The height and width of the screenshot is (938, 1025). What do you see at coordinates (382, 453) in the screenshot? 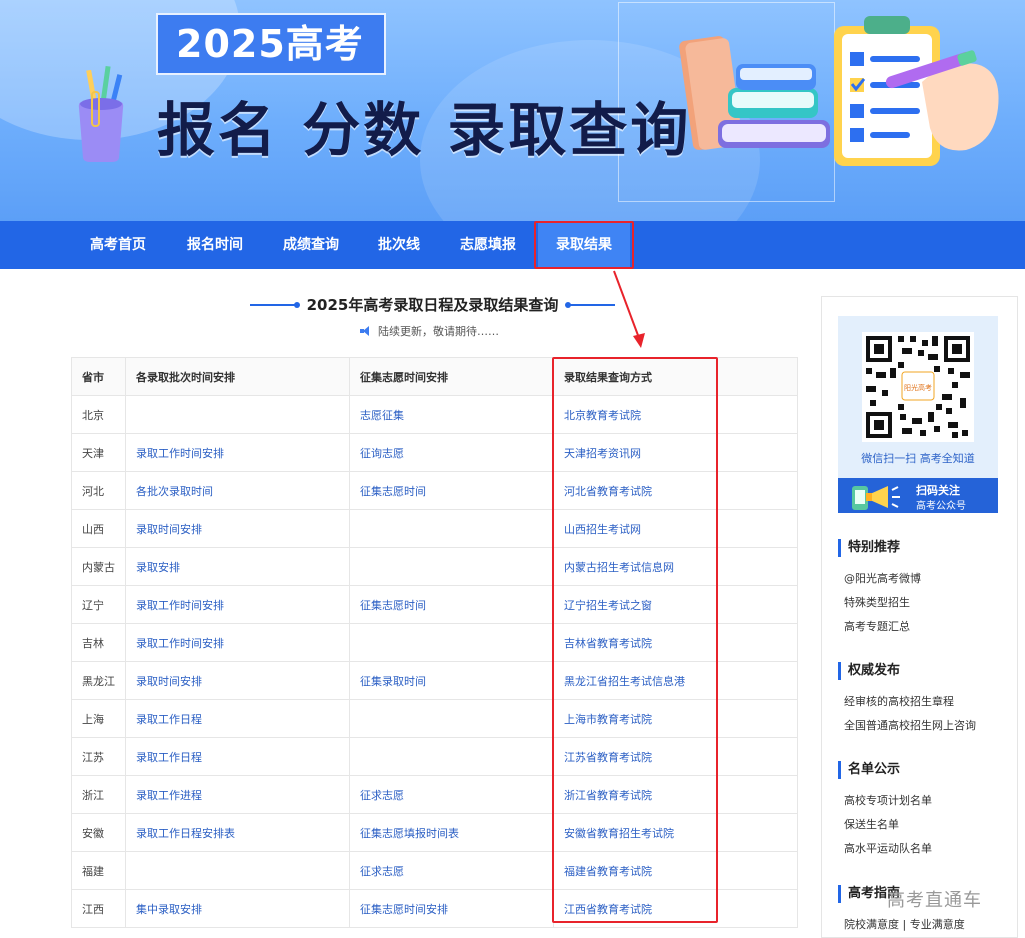
I see `link-solicitation-schedule: 征询志愿` at bounding box center [382, 453].